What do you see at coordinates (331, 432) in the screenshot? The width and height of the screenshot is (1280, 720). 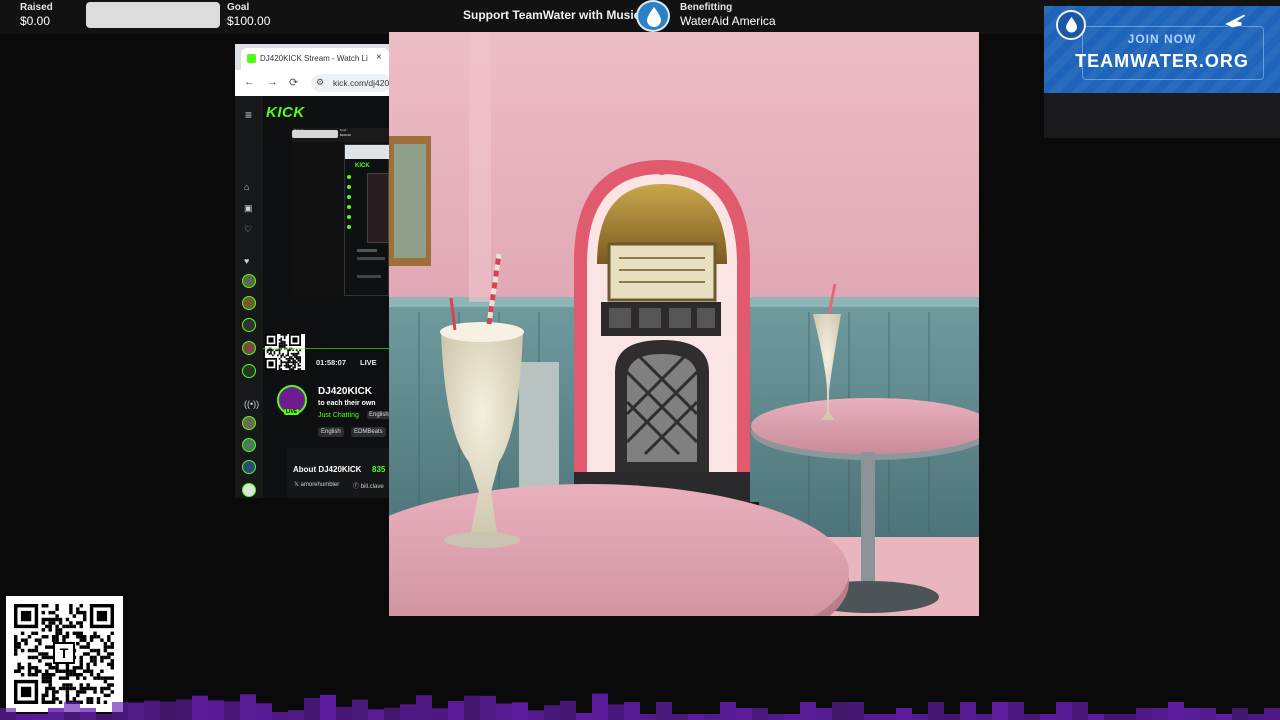 I see `stream-tag: English` at bounding box center [331, 432].